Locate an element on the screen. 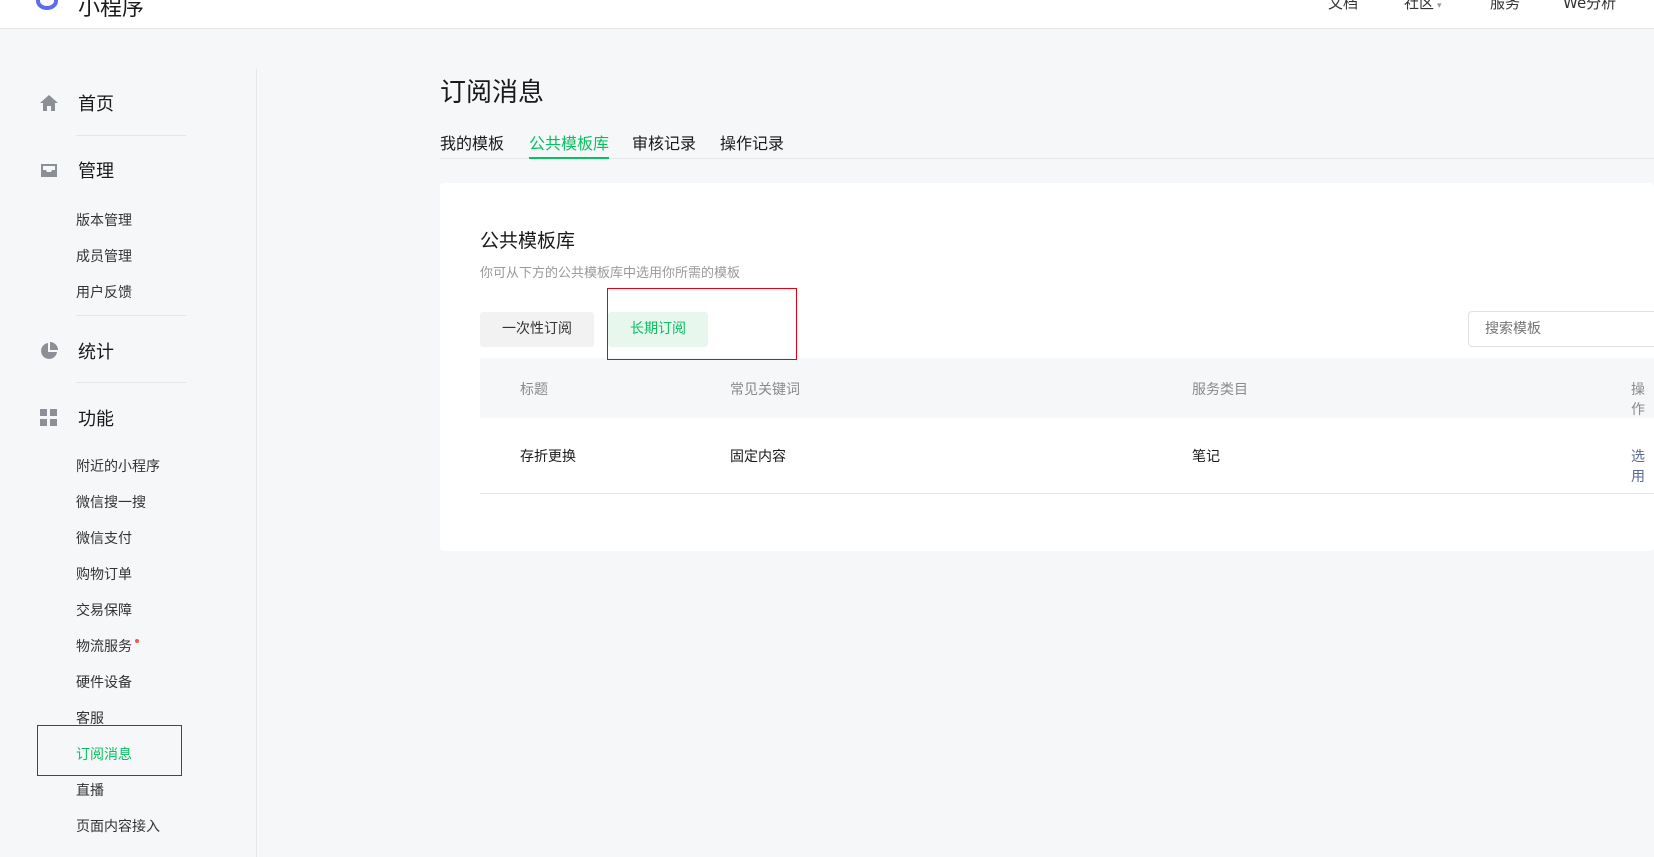 The height and width of the screenshot is (857, 1654). nav-service: 服务 is located at coordinates (1505, 6).